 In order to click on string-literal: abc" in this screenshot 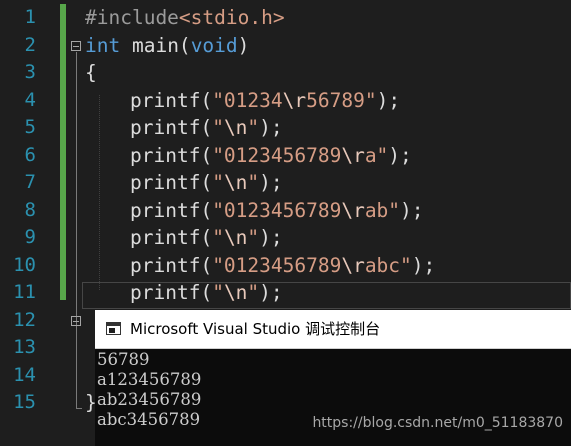, I will do `click(388, 265)`.